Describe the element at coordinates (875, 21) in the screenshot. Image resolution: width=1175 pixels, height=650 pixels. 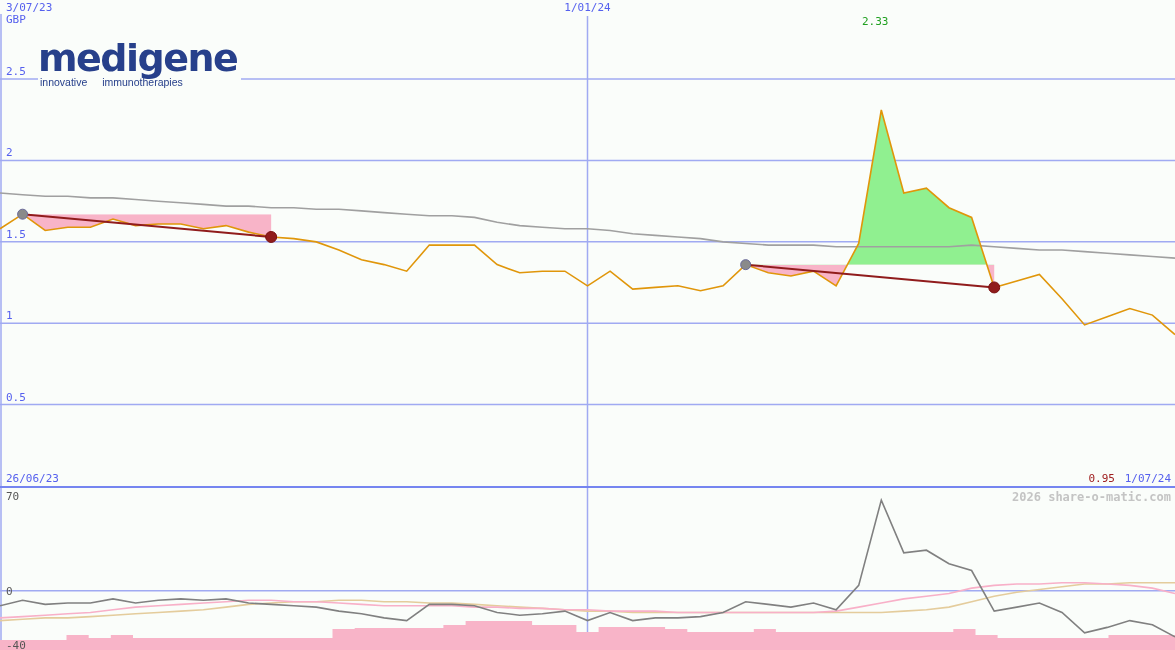
I see `high-value-label: 2.33` at that location.